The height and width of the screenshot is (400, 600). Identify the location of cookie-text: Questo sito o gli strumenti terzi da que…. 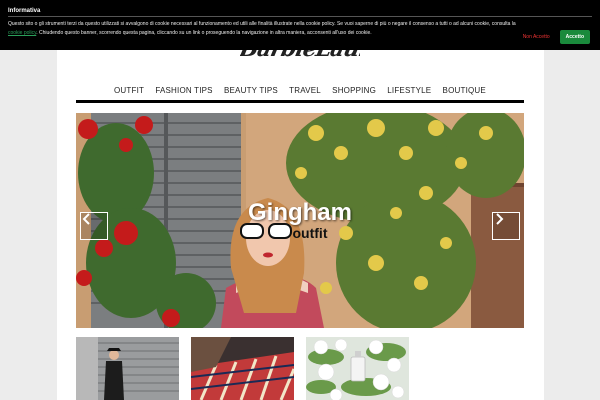
(268, 29).